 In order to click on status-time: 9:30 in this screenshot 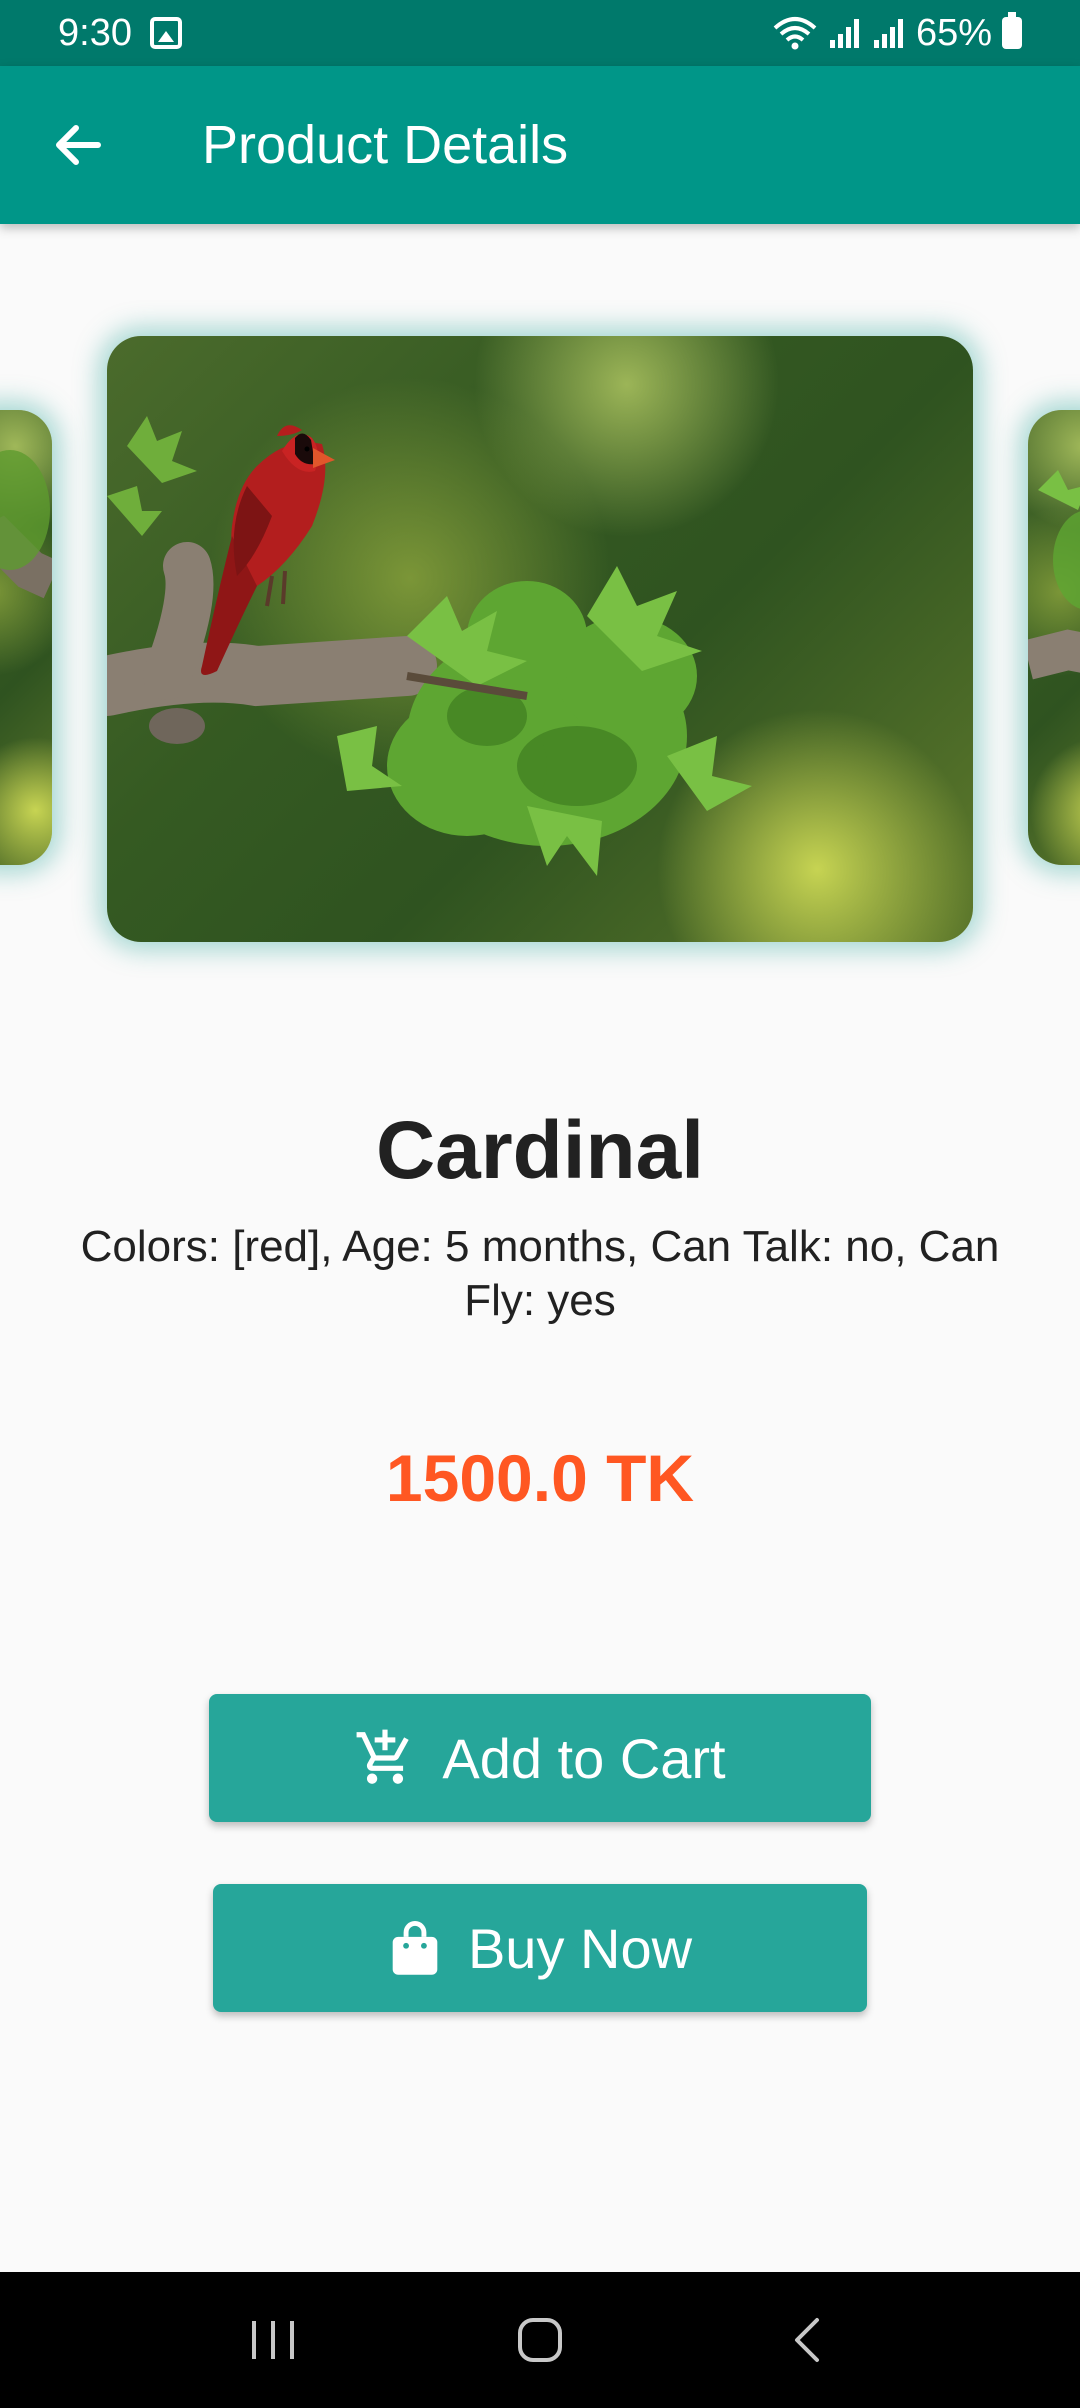, I will do `click(95, 32)`.